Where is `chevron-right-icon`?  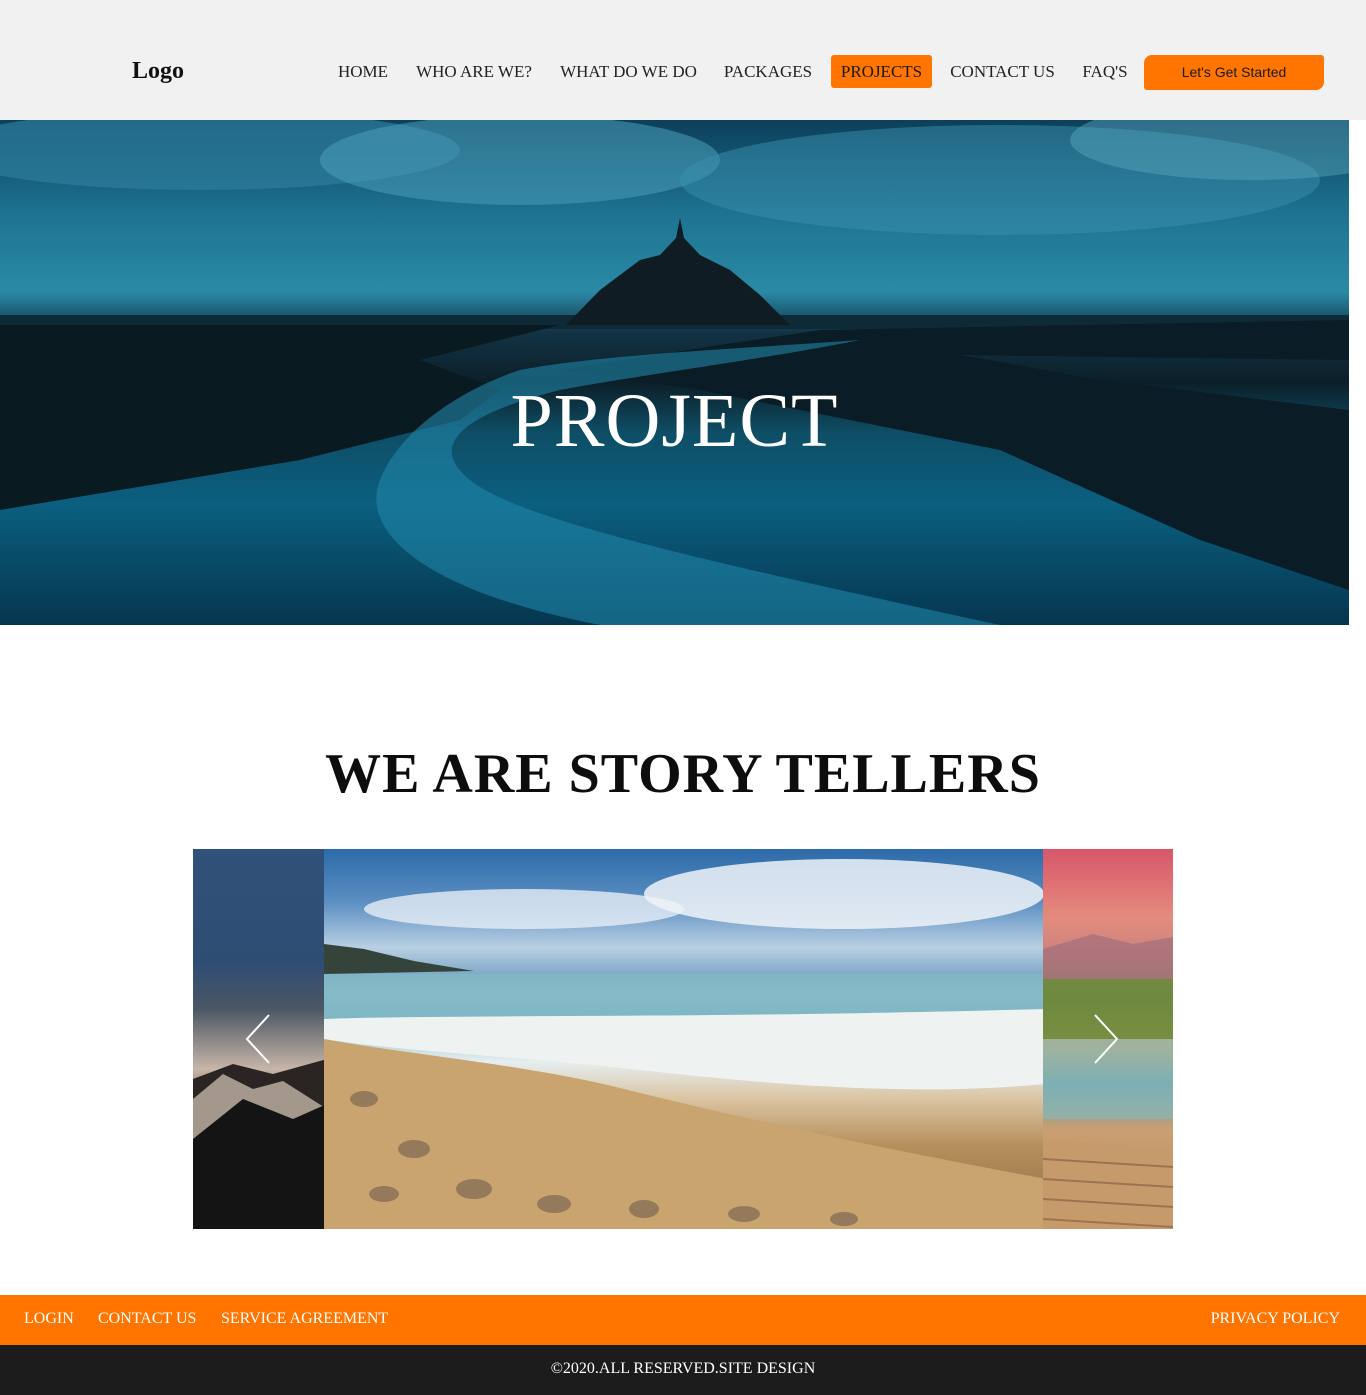 chevron-right-icon is located at coordinates (1106, 1039).